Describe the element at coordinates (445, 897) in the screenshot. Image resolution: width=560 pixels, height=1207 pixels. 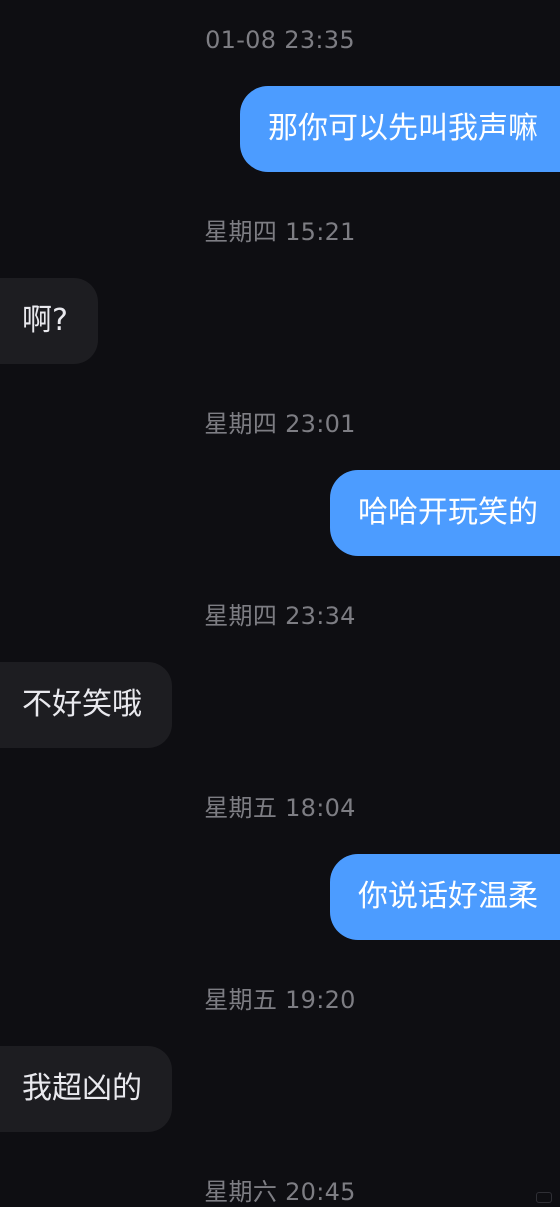
I see `outgoing-message-bubble: 你说话好温柔` at that location.